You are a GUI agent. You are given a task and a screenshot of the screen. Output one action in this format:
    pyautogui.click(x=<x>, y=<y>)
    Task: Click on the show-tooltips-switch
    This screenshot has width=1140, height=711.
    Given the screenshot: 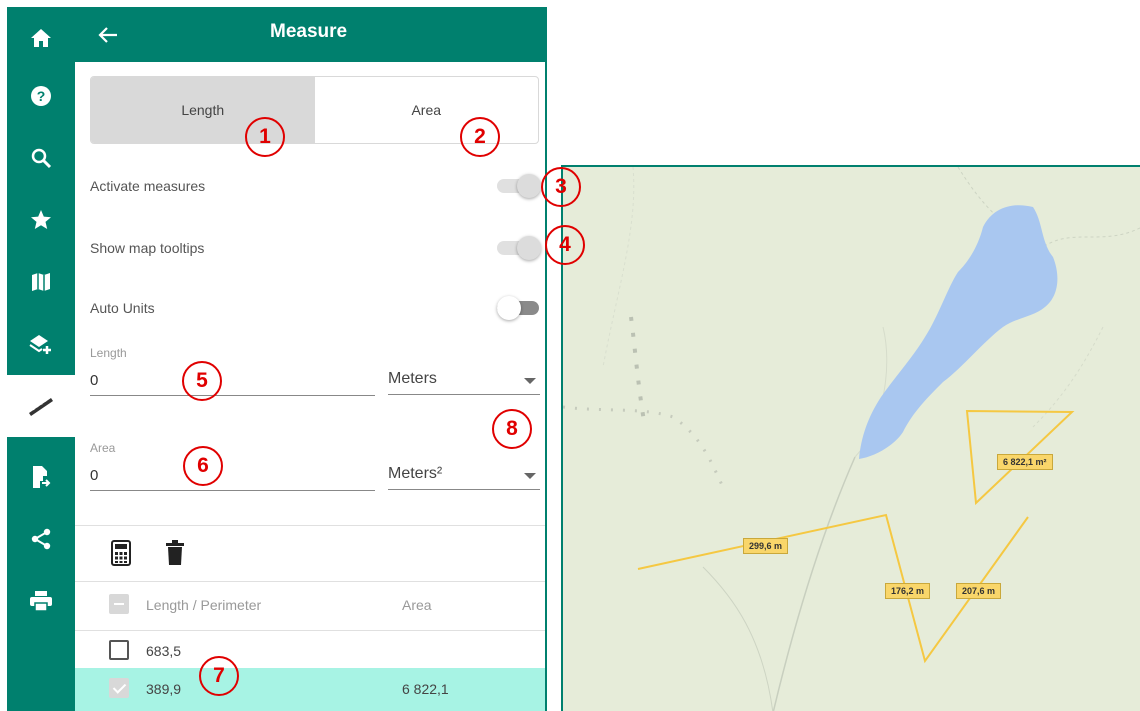 What is the action you would take?
    pyautogui.click(x=520, y=247)
    